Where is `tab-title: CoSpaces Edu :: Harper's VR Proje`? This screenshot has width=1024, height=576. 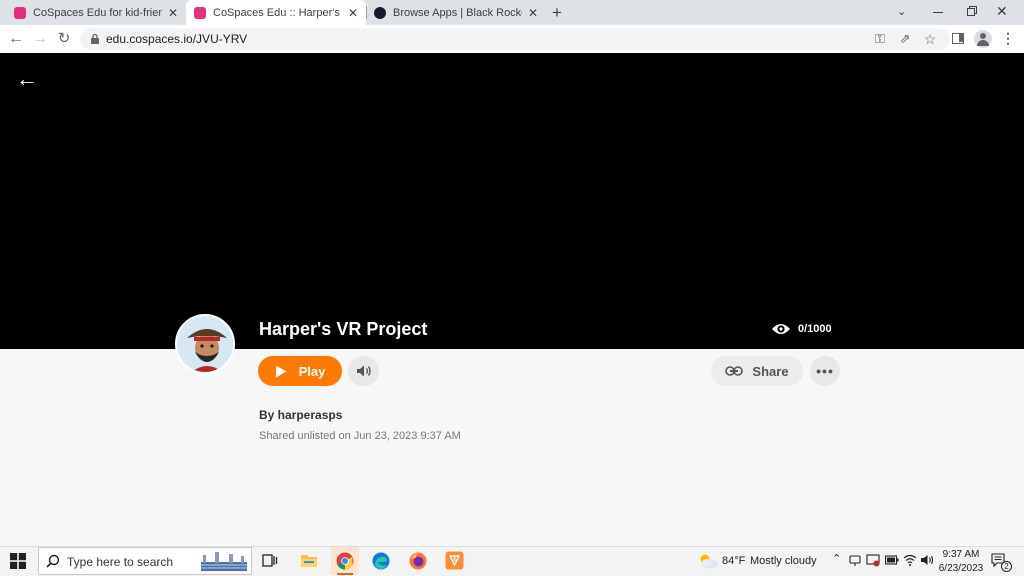
tab-title: CoSpaces Edu :: Harper's VR Proje is located at coordinates (277, 12).